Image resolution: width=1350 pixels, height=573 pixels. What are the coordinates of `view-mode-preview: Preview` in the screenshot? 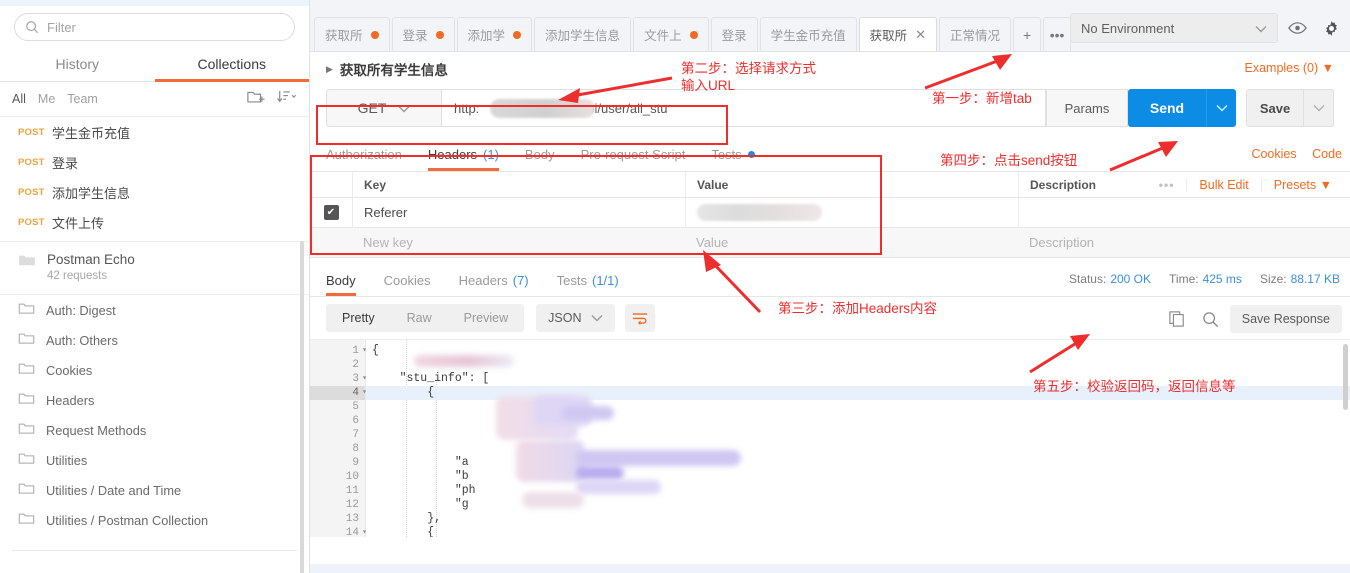 It's located at (486, 318).